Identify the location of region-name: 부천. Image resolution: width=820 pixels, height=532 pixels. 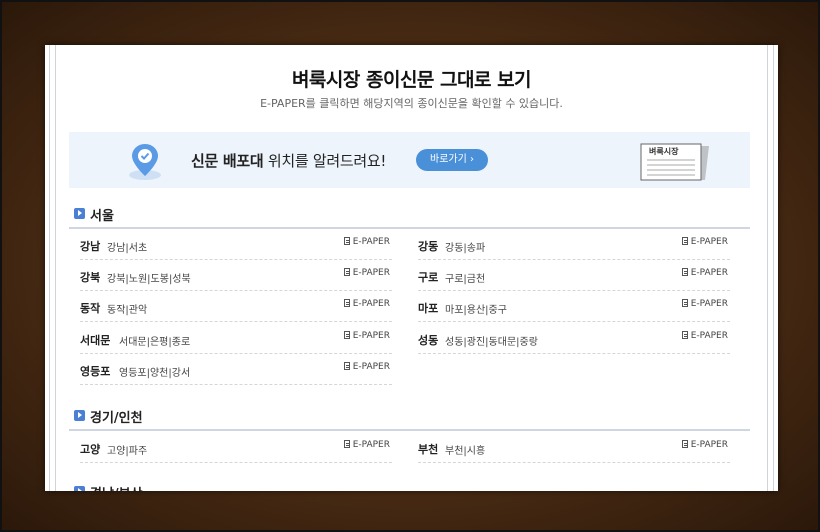
(428, 449).